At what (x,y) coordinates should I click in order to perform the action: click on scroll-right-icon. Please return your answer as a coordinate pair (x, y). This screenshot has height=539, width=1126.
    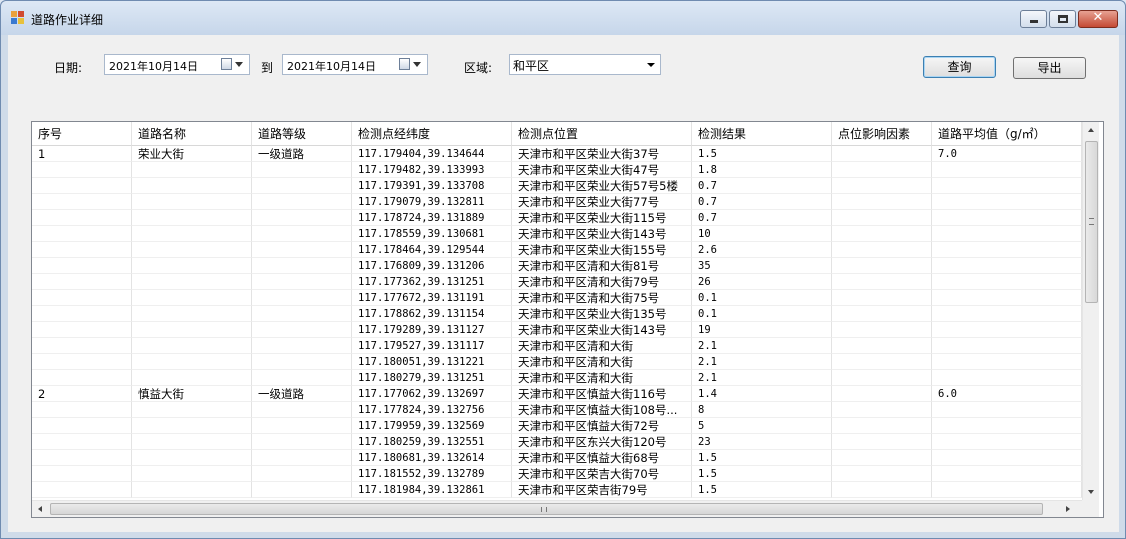
    Looking at the image, I should click on (1068, 509).